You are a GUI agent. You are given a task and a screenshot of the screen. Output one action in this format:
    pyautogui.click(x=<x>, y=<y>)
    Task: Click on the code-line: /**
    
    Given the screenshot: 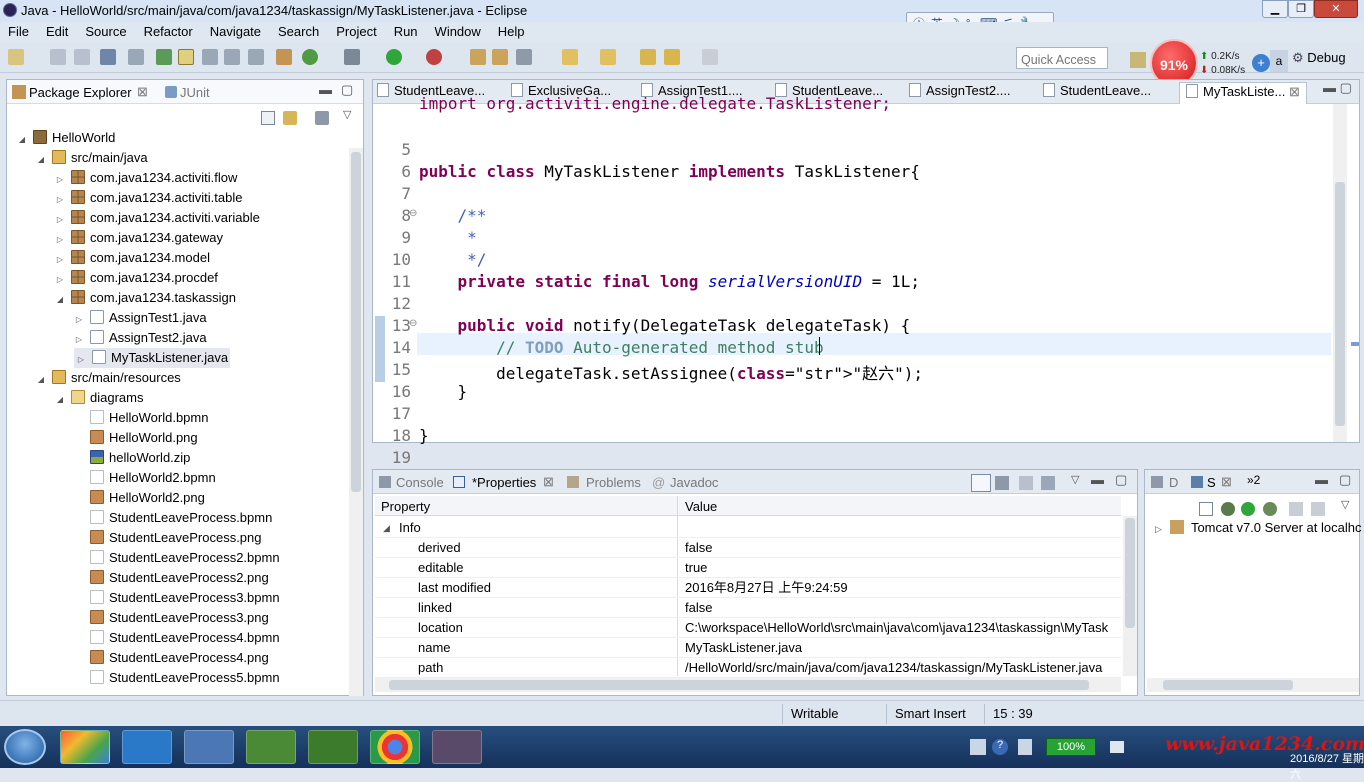 What is the action you would take?
    pyautogui.click(x=453, y=215)
    